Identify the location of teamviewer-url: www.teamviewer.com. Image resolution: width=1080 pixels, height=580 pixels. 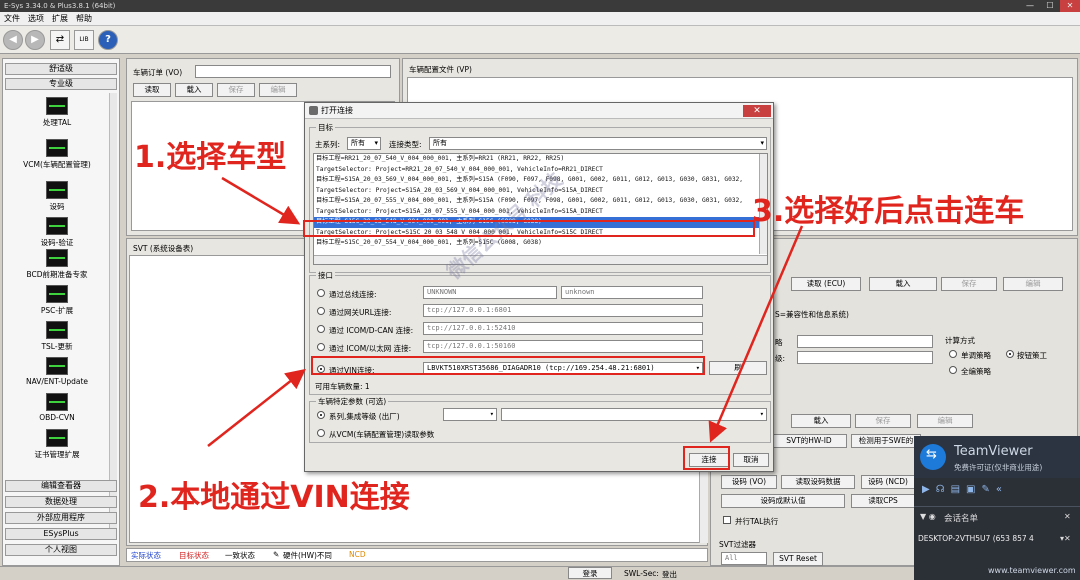
(1032, 570).